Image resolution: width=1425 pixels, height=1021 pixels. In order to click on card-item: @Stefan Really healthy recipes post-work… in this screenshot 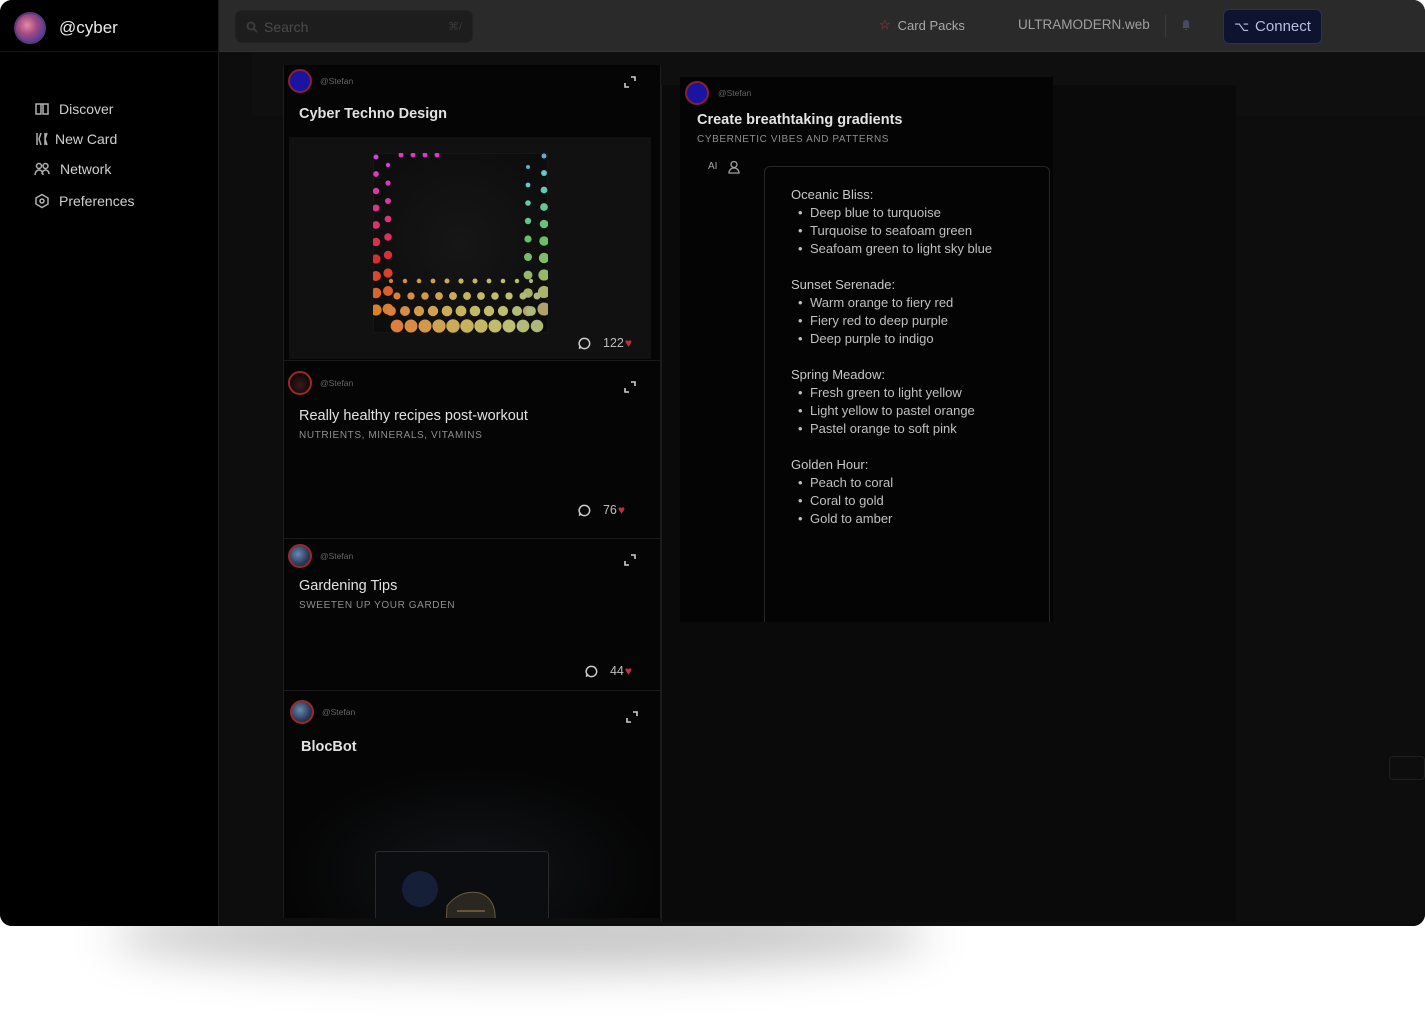, I will do `click(472, 453)`.